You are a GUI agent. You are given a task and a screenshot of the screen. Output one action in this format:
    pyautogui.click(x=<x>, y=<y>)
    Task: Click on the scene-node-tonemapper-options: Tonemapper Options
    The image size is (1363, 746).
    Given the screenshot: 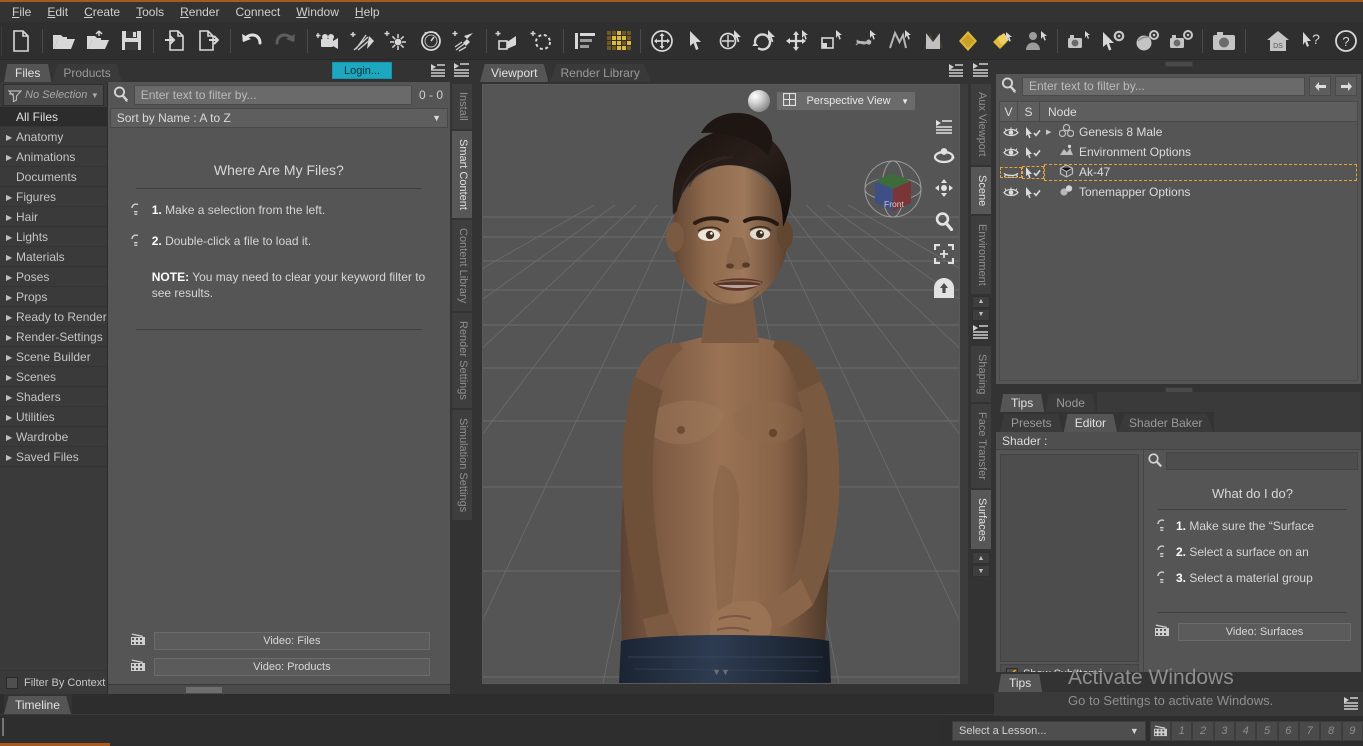 What is the action you would take?
    pyautogui.click(x=1178, y=192)
    